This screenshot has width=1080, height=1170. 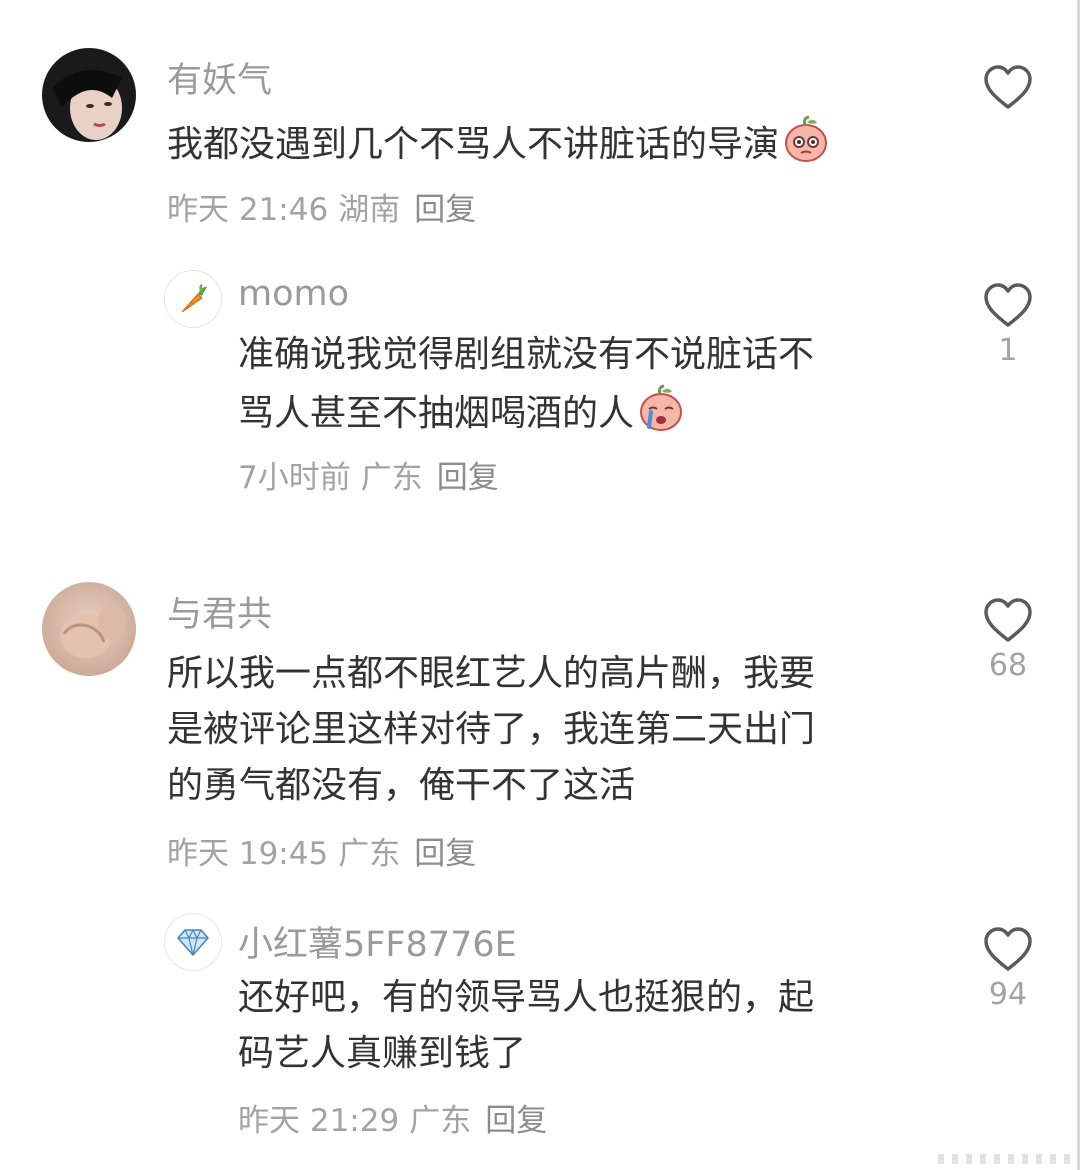 I want to click on comment-meta: 7小时前 广东 回复, so click(x=373, y=474).